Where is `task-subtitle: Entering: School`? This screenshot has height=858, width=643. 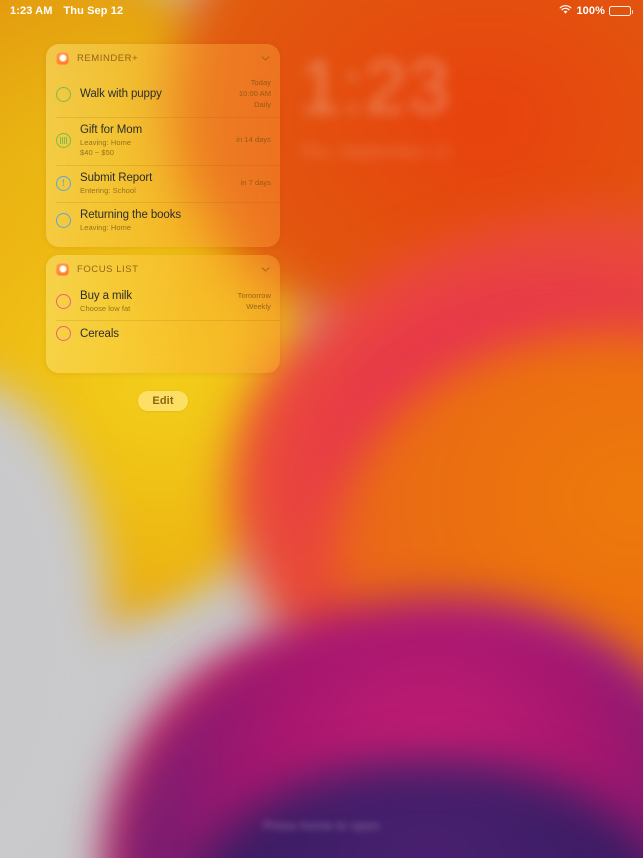 task-subtitle: Entering: School is located at coordinates (108, 190).